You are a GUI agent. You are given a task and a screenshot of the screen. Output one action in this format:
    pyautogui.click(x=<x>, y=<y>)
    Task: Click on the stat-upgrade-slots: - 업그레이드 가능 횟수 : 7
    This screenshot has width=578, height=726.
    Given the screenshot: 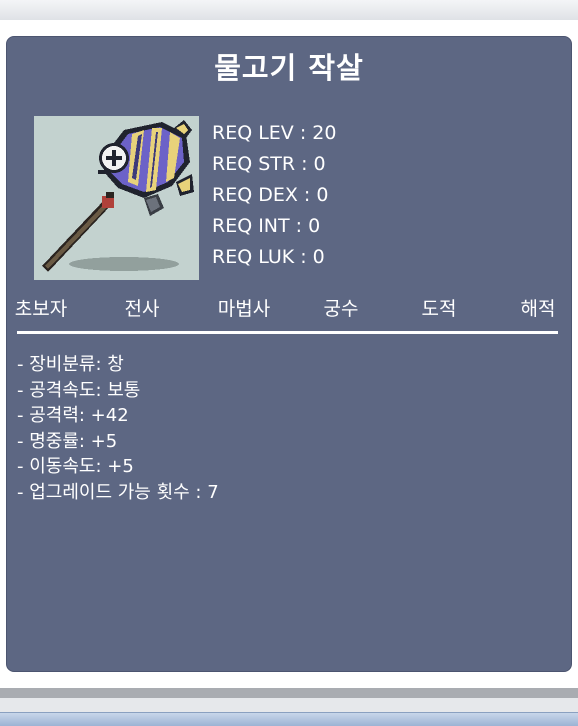 What is the action you would take?
    pyautogui.click(x=118, y=492)
    